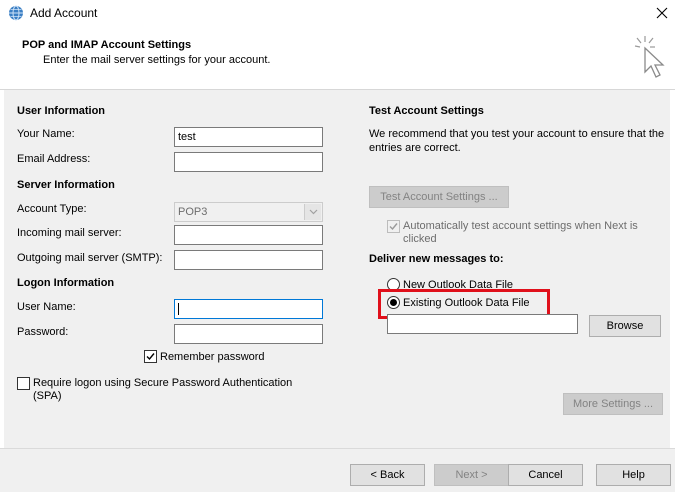 This screenshot has width=675, height=492. What do you see at coordinates (178, 309) in the screenshot?
I see `text-caret` at bounding box center [178, 309].